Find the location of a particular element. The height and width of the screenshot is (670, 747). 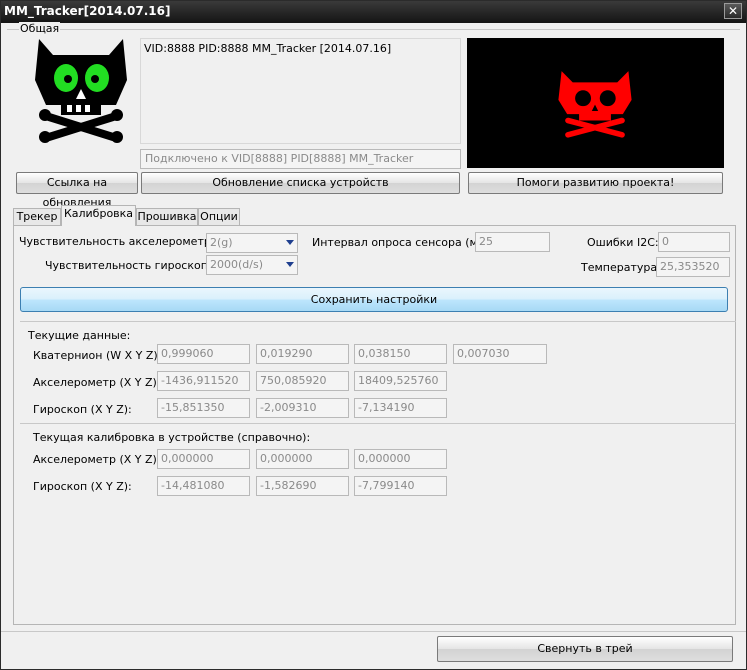

gyro-sensitivity-label: Чувствительность гироскопа: is located at coordinates (132, 265).